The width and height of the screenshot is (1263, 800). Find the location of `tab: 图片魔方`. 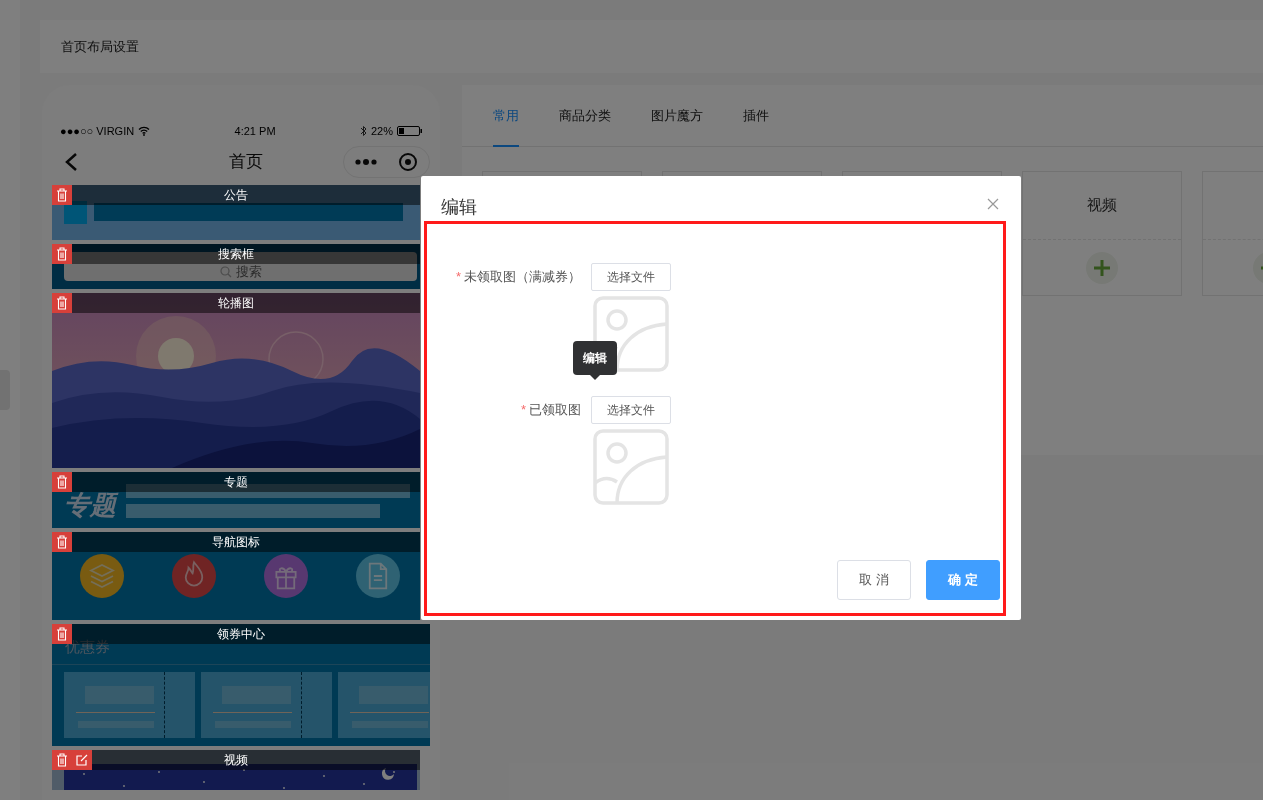

tab: 图片魔方 is located at coordinates (677, 116).